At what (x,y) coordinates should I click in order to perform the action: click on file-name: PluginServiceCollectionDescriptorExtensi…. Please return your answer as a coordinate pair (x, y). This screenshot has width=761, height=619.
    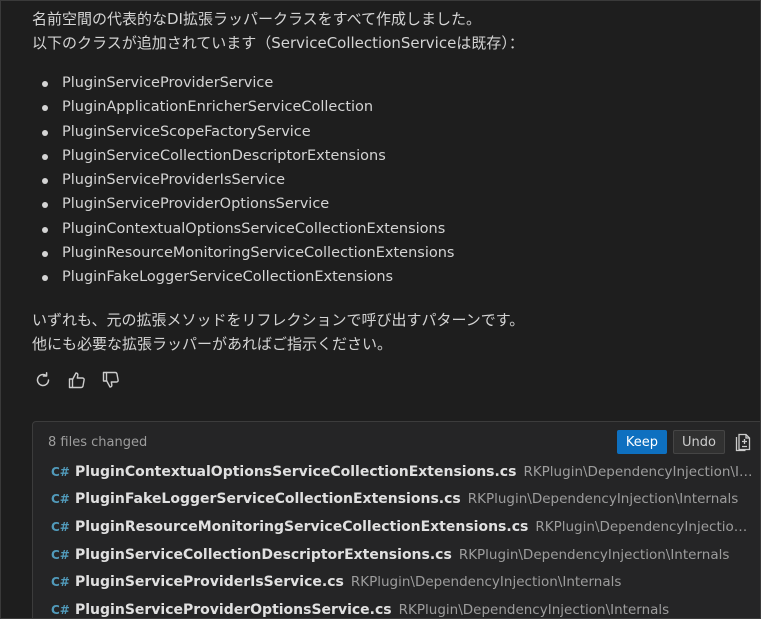
    Looking at the image, I should click on (263, 554).